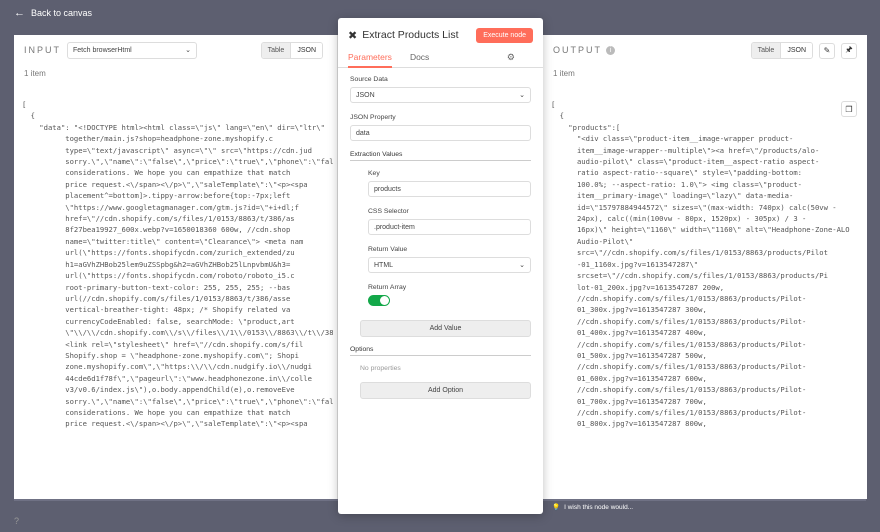  Describe the element at coordinates (102, 50) in the screenshot. I see `input-source-value: Fetch browserHtml` at that location.